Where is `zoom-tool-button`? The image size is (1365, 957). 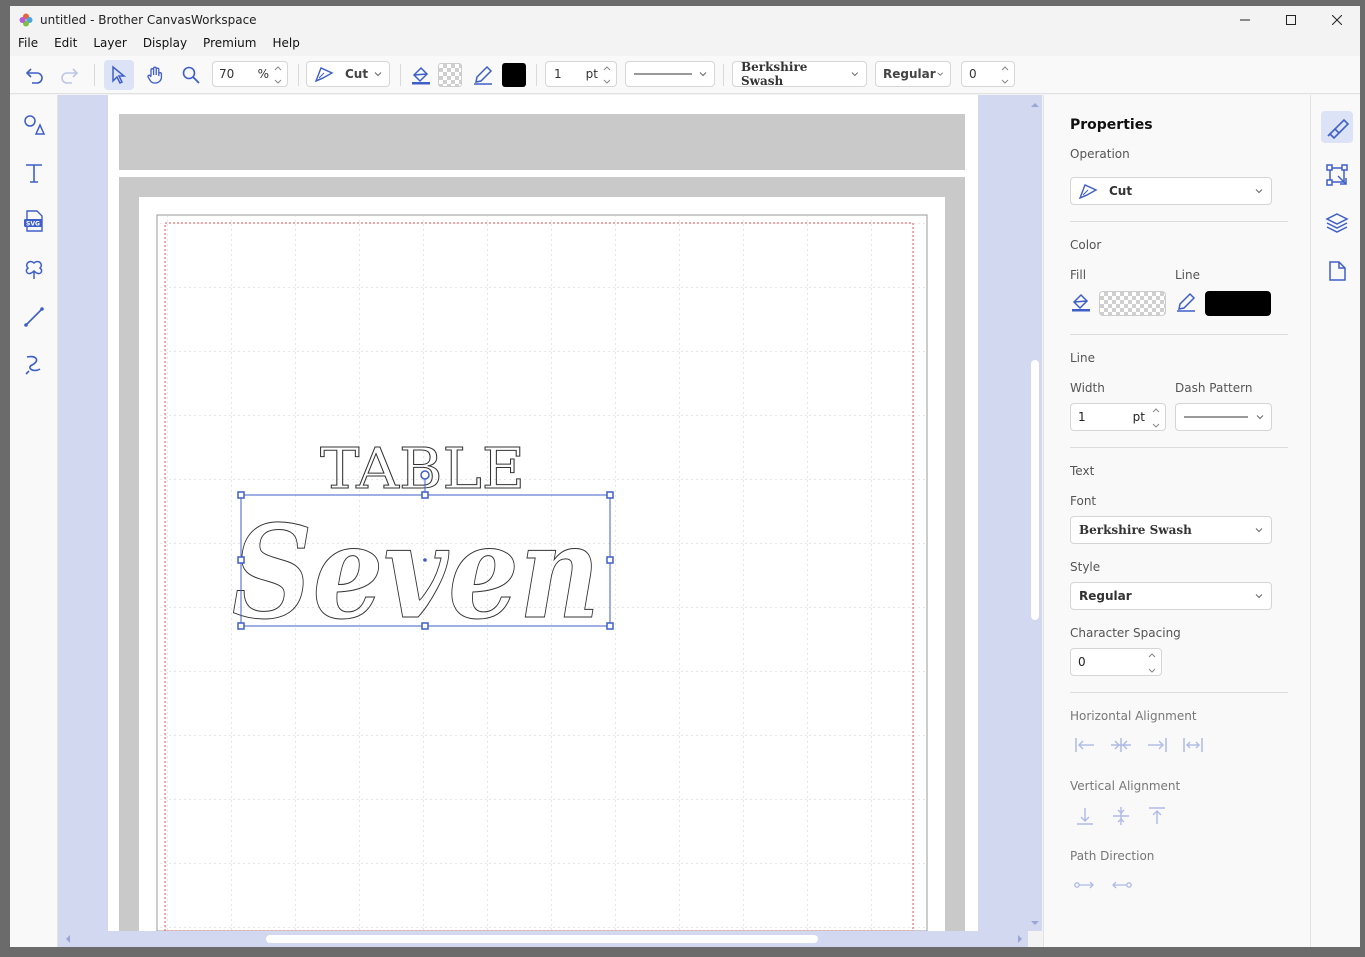
zoom-tool-button is located at coordinates (191, 75).